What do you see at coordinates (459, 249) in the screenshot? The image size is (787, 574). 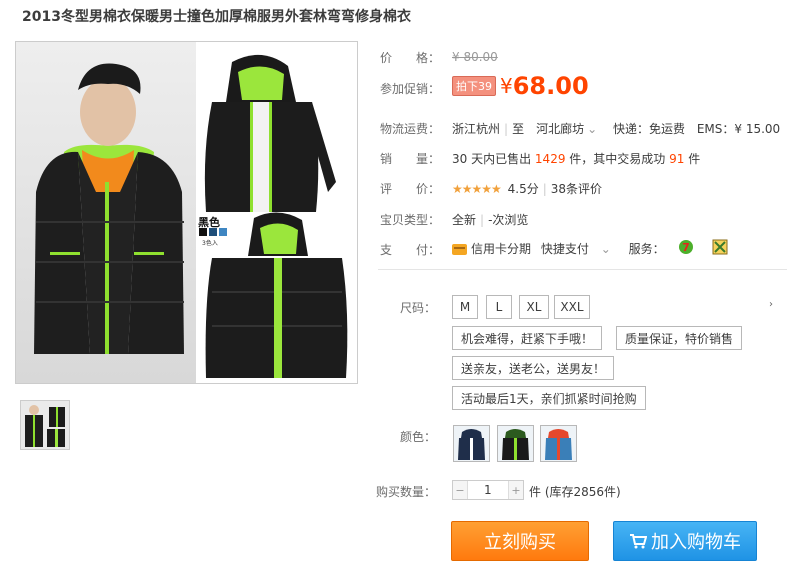 I see `credit-card-icon` at bounding box center [459, 249].